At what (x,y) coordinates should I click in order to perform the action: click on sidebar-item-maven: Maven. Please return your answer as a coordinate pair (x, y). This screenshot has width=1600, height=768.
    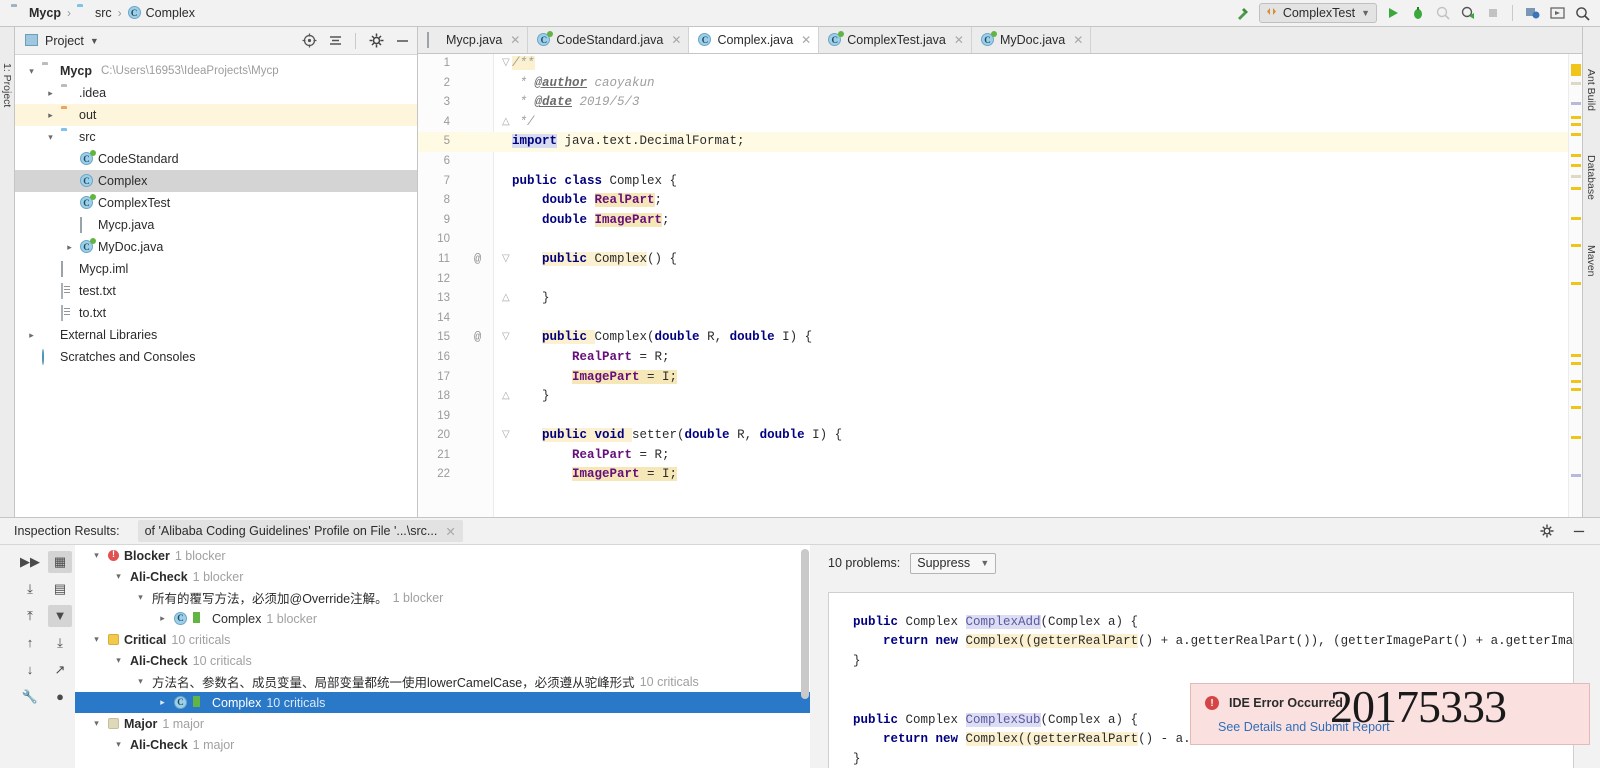
    Looking at the image, I should click on (1591, 261).